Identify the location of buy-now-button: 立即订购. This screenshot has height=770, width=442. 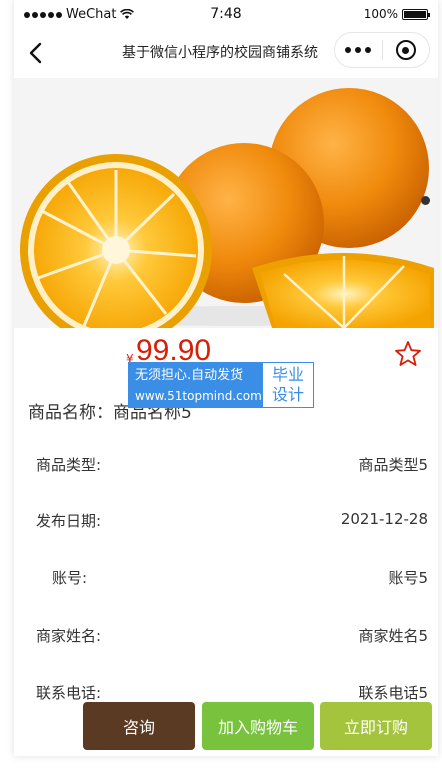
(376, 726).